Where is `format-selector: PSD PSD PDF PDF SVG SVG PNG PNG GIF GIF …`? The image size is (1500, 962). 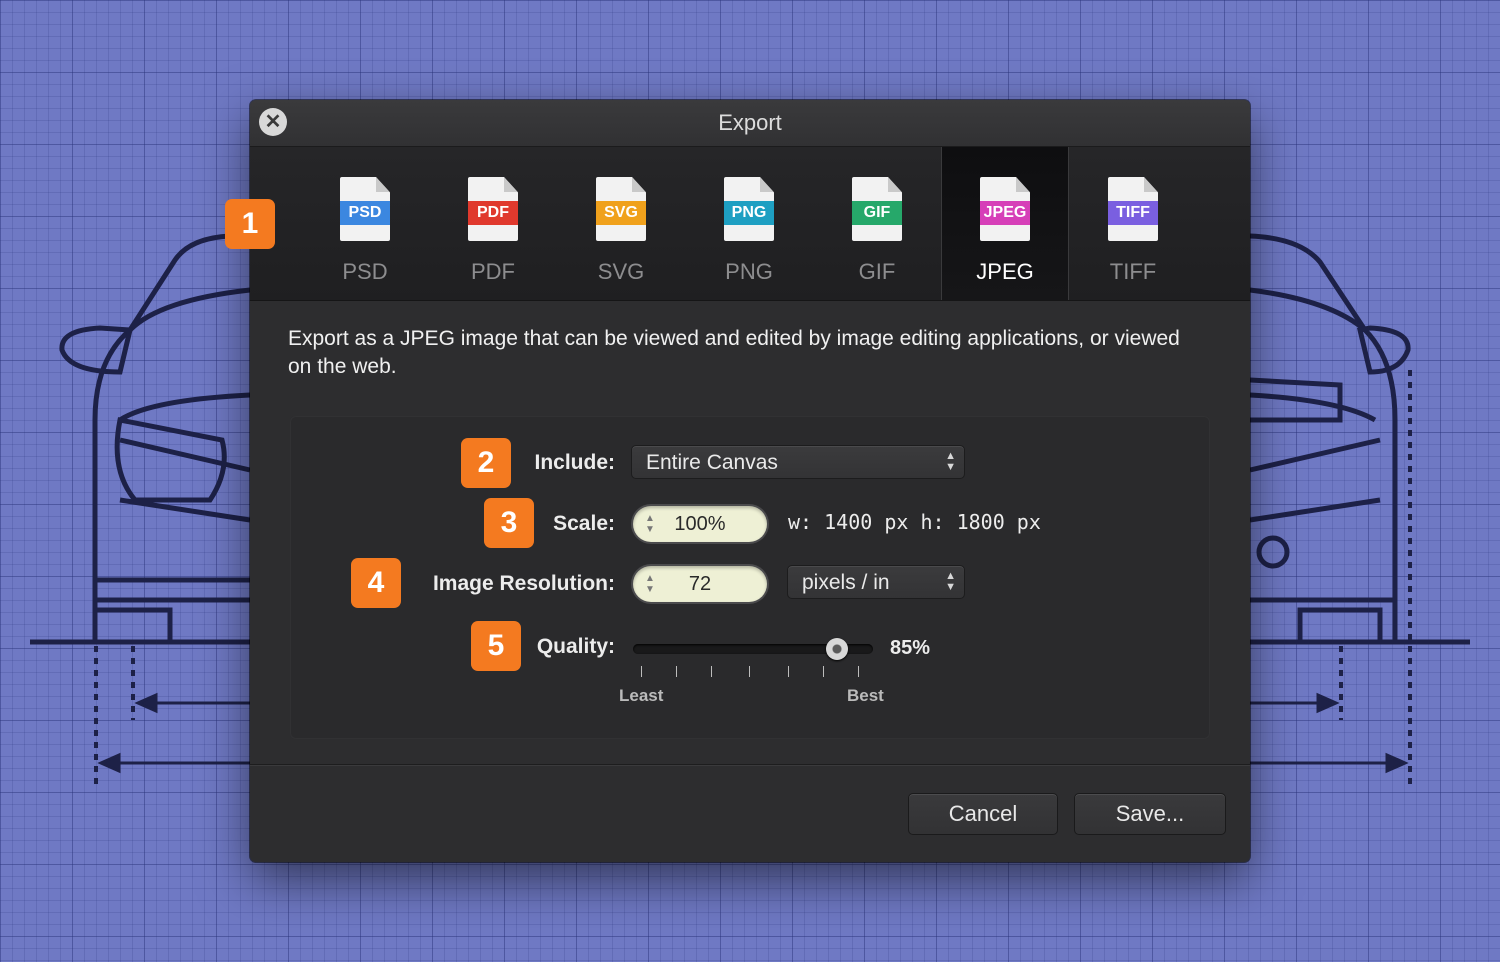
format-selector: PSD PSD PDF PDF SVG SVG PNG PNG GIF GIF … is located at coordinates (750, 224).